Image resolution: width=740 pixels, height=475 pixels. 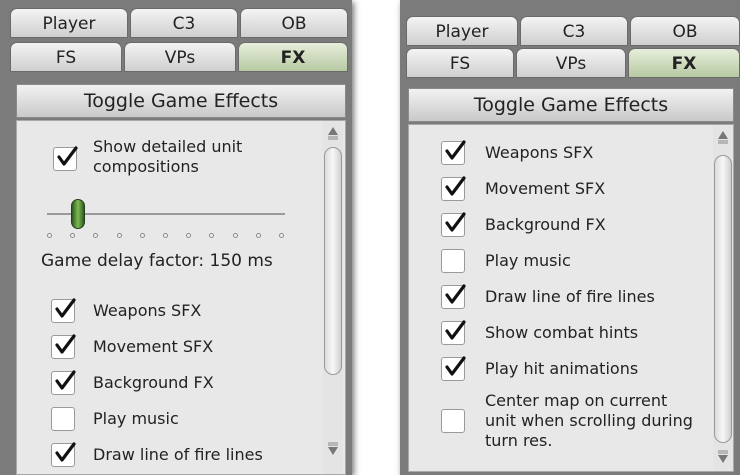 I want to click on slider-ticks, so click(x=166, y=237).